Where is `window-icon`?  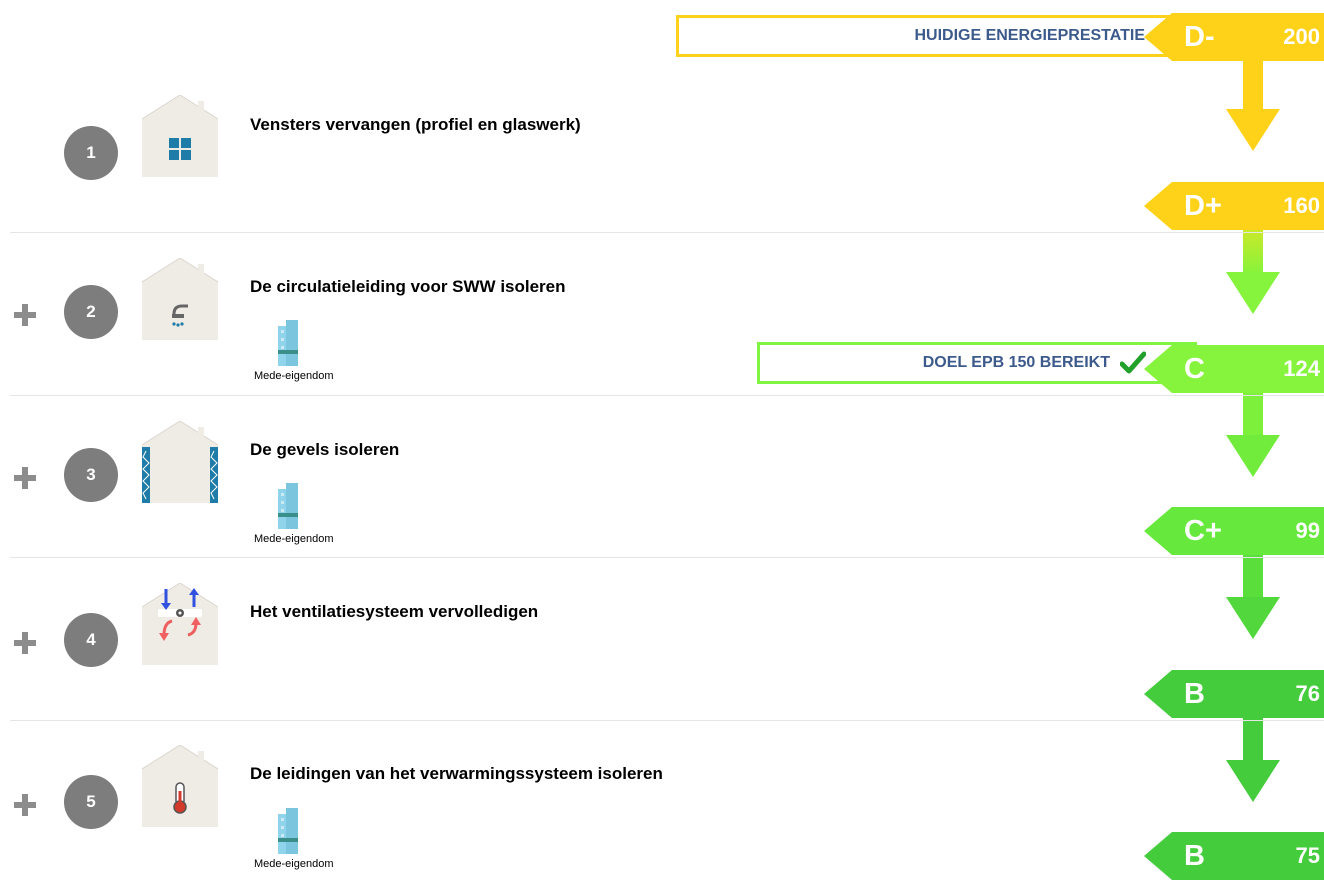
window-icon is located at coordinates (180, 136).